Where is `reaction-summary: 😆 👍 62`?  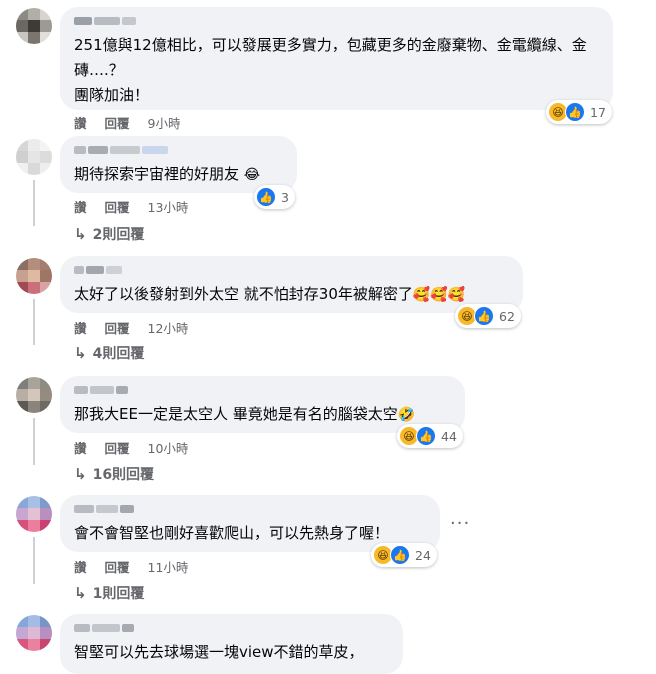
reaction-summary: 😆 👍 62 is located at coordinates (488, 316).